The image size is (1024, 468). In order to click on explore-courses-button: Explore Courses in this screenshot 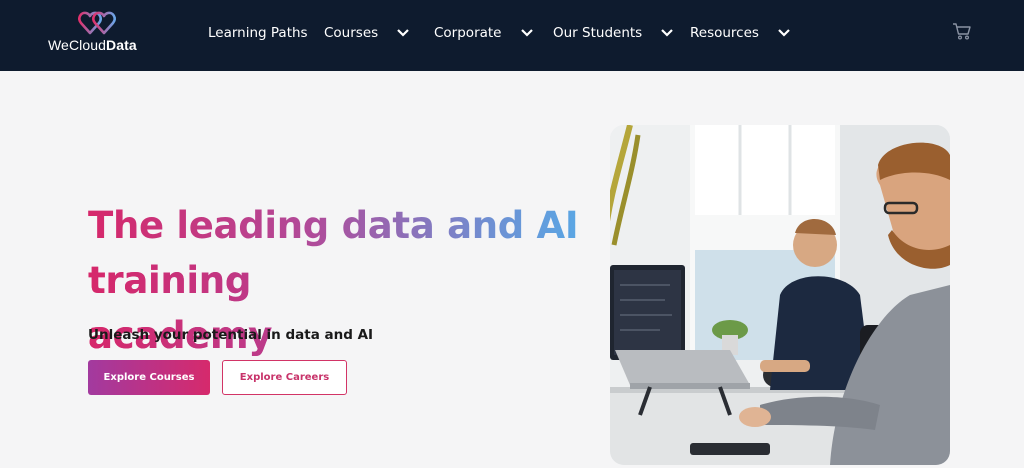, I will do `click(149, 377)`.